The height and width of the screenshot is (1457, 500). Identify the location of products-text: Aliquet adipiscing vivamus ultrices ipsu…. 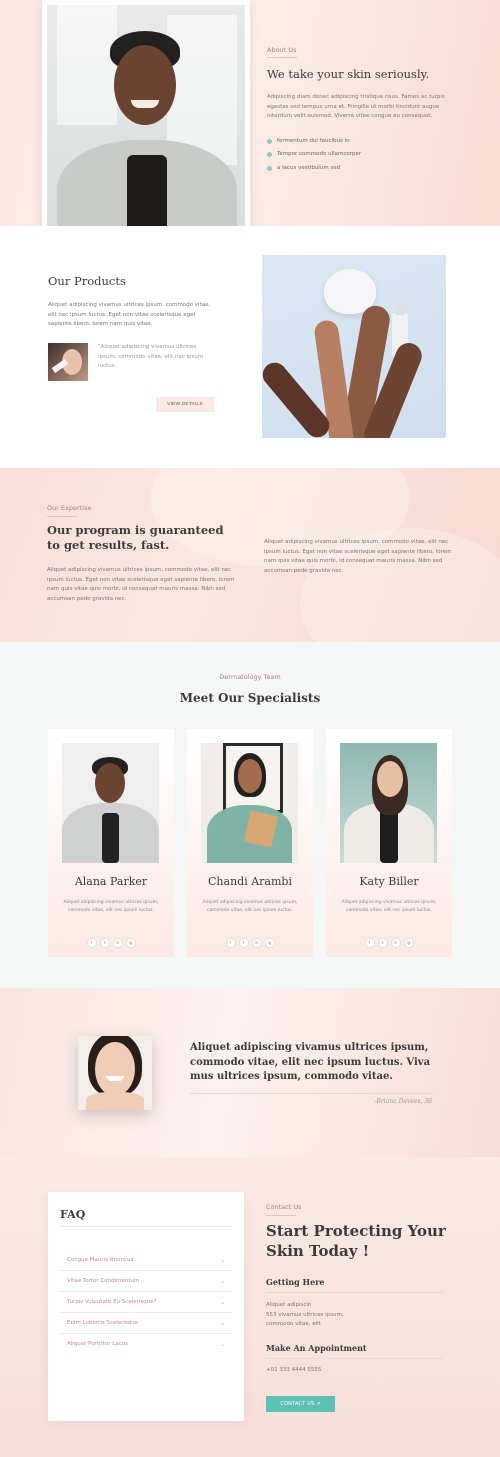
(129, 314).